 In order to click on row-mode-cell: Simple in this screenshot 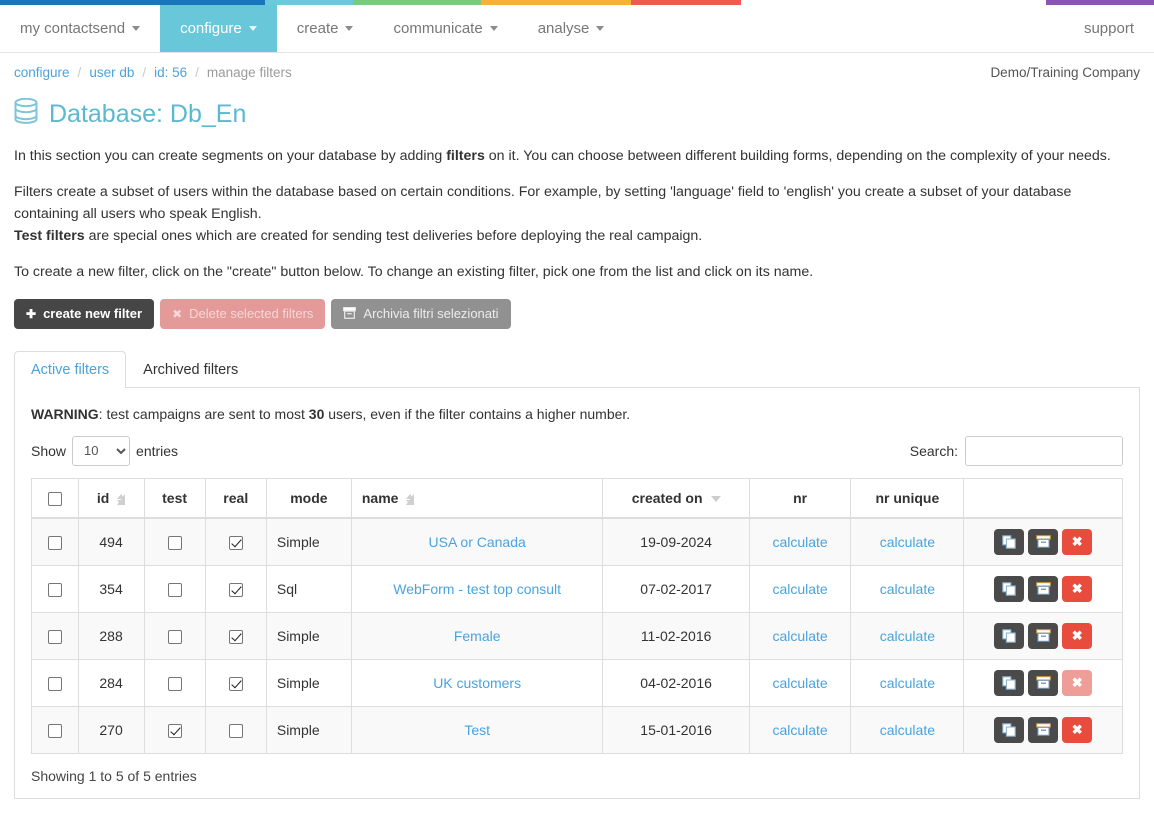, I will do `click(308, 635)`.